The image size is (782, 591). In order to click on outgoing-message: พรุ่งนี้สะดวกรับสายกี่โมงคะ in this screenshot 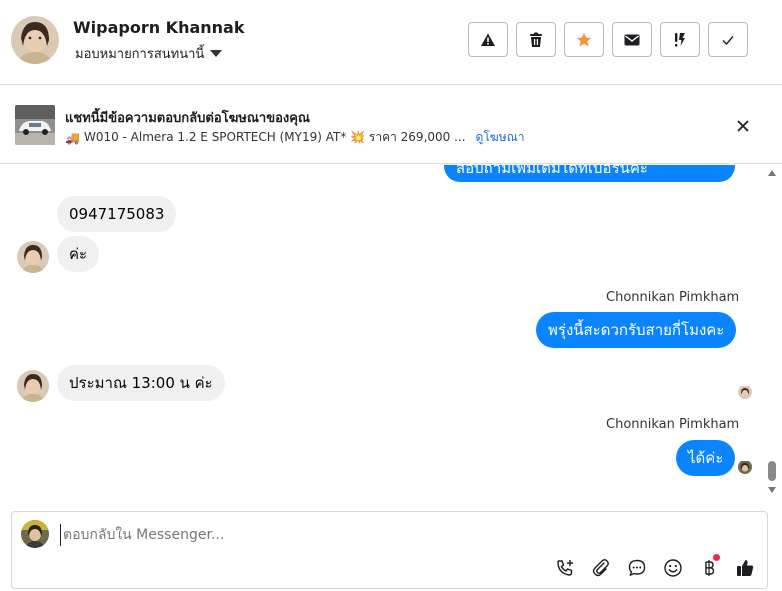, I will do `click(636, 330)`.